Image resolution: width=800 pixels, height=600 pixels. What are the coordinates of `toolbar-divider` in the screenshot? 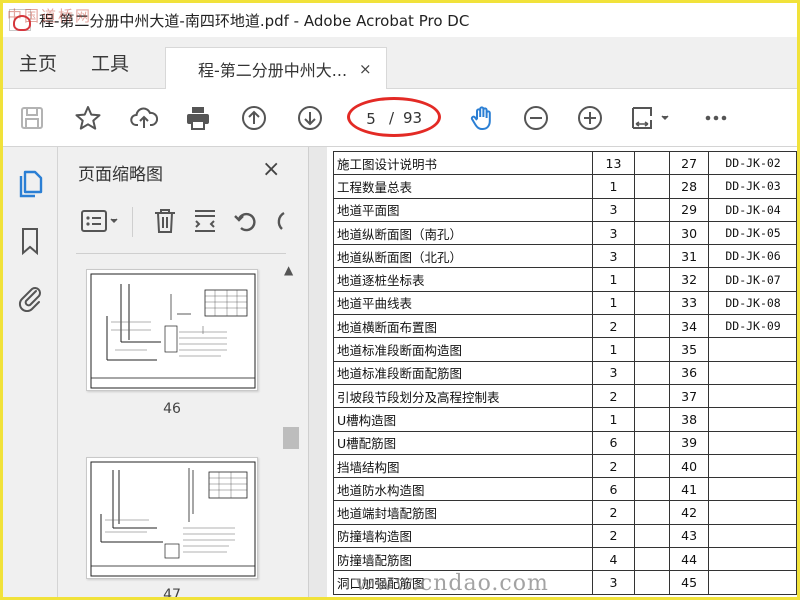 It's located at (132, 222).